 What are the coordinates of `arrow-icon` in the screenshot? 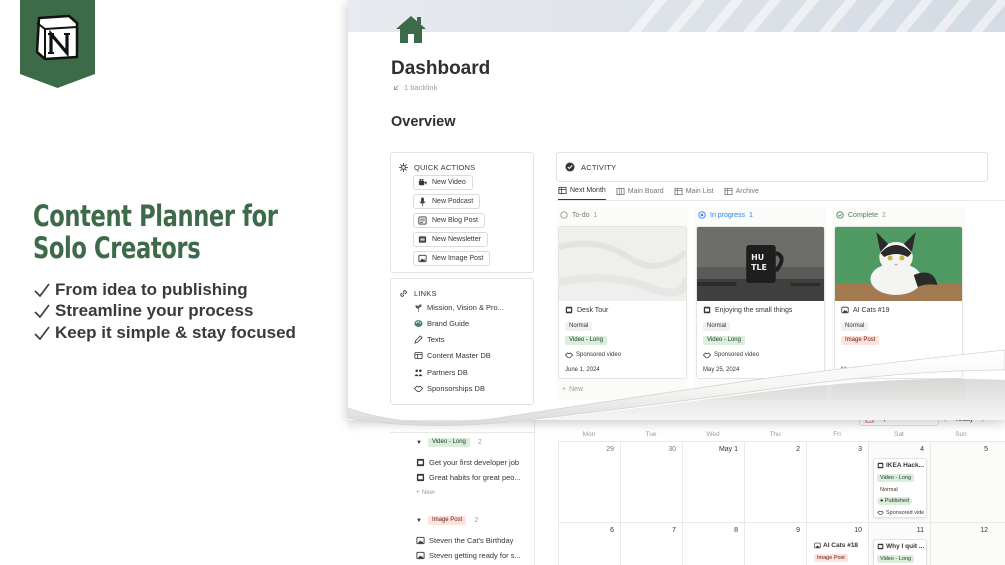 It's located at (396, 88).